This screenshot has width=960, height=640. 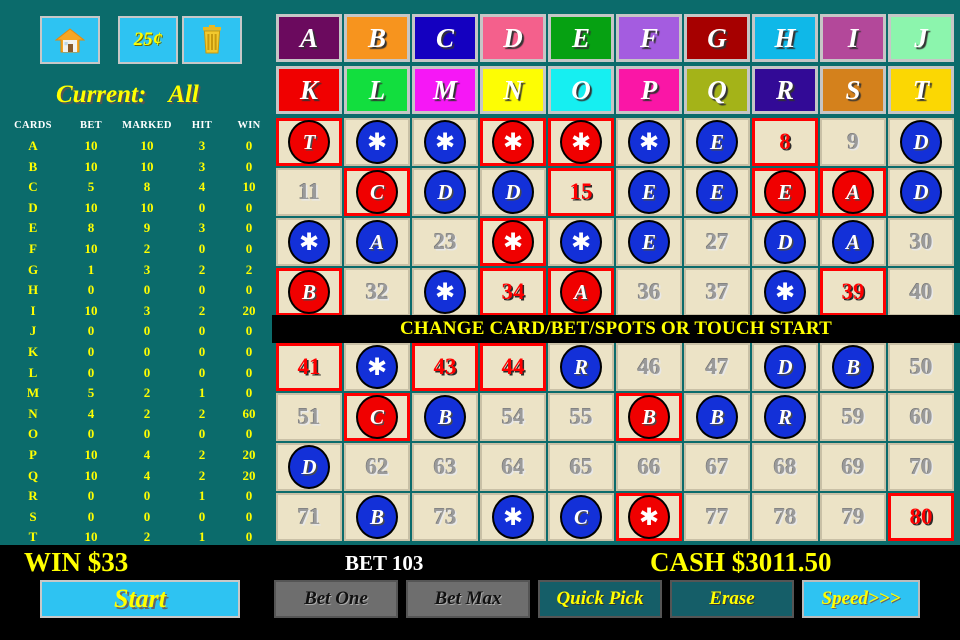 I want to click on keno-cell-58: R, so click(x=785, y=417).